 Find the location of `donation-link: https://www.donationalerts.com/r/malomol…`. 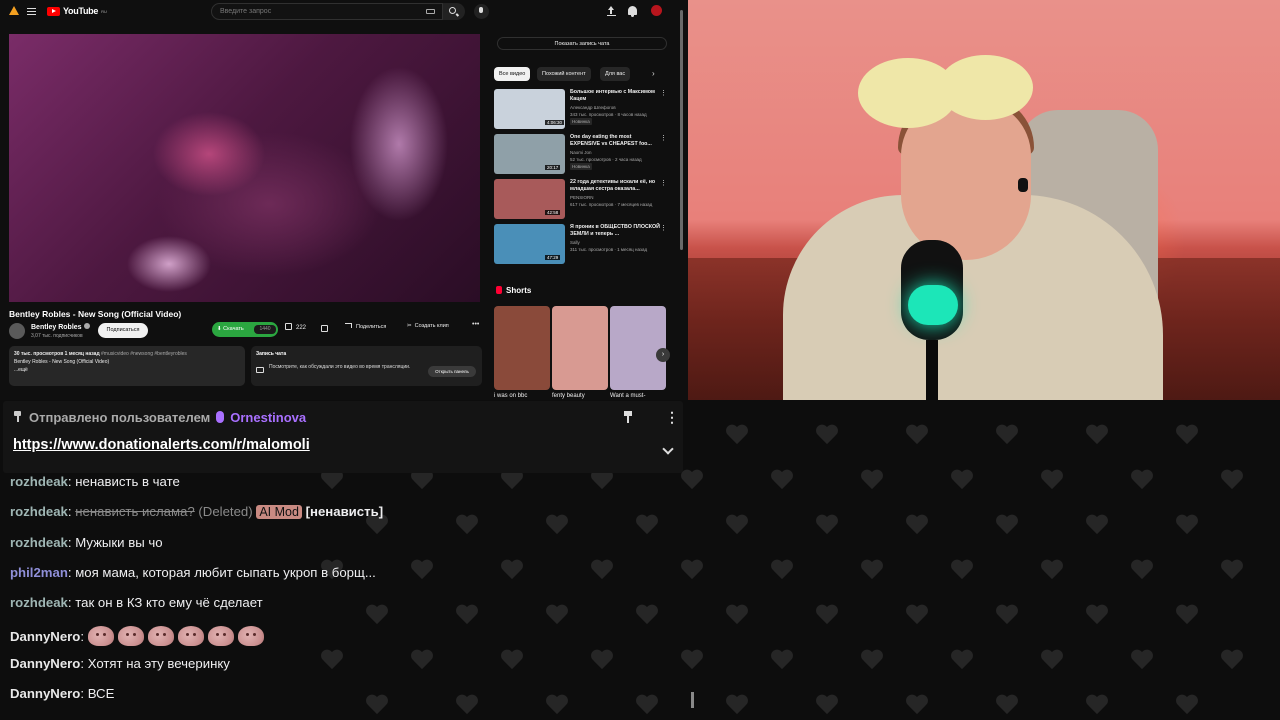

donation-link: https://www.donationalerts.com/r/malomol… is located at coordinates (161, 445).